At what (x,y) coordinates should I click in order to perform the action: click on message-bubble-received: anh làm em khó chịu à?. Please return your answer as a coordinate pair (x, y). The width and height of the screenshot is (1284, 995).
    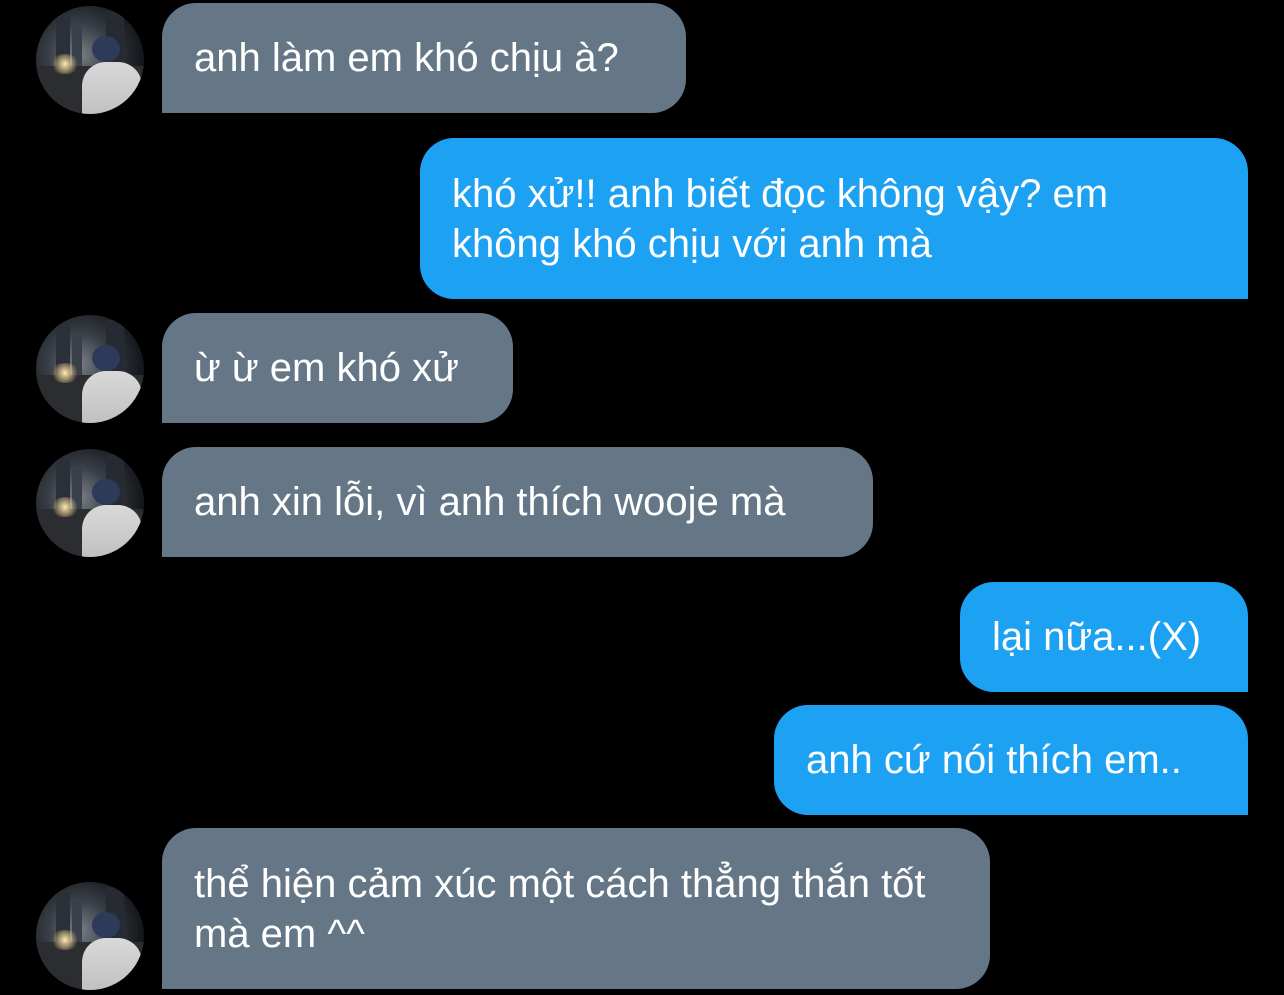
    Looking at the image, I should click on (424, 58).